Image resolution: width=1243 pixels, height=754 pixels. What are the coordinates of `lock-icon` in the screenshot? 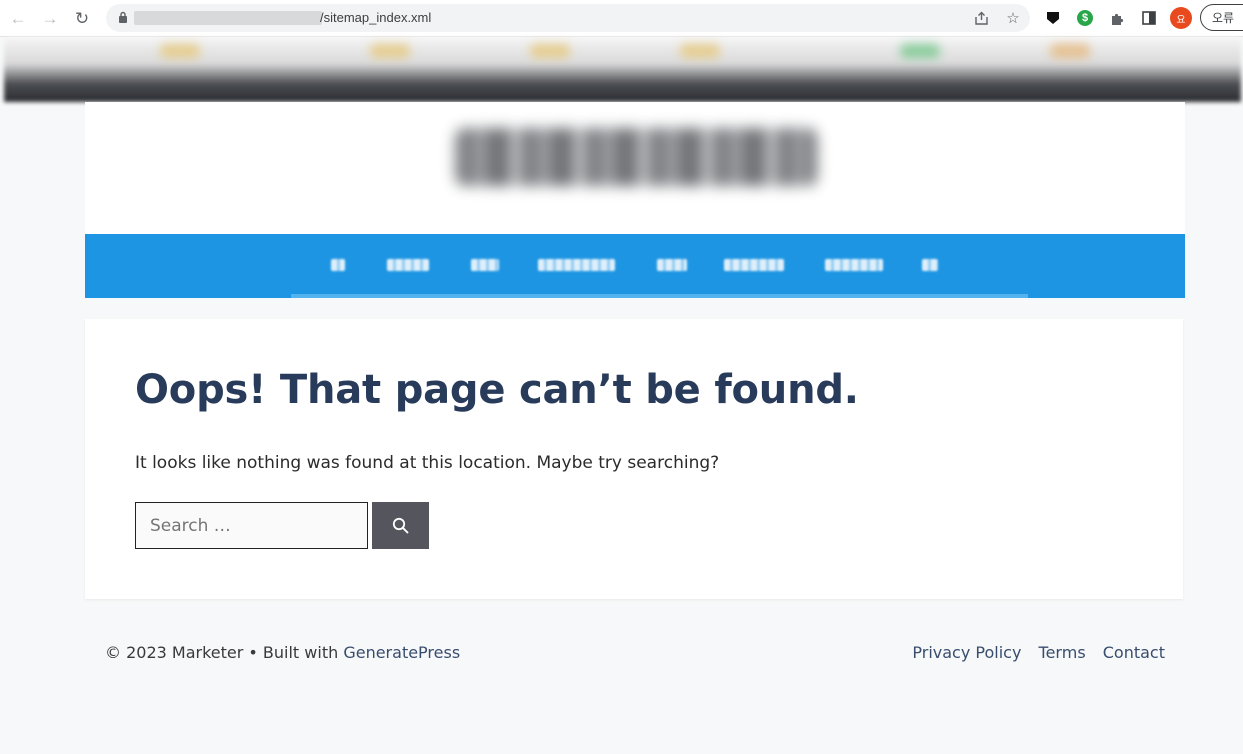 It's located at (123, 17).